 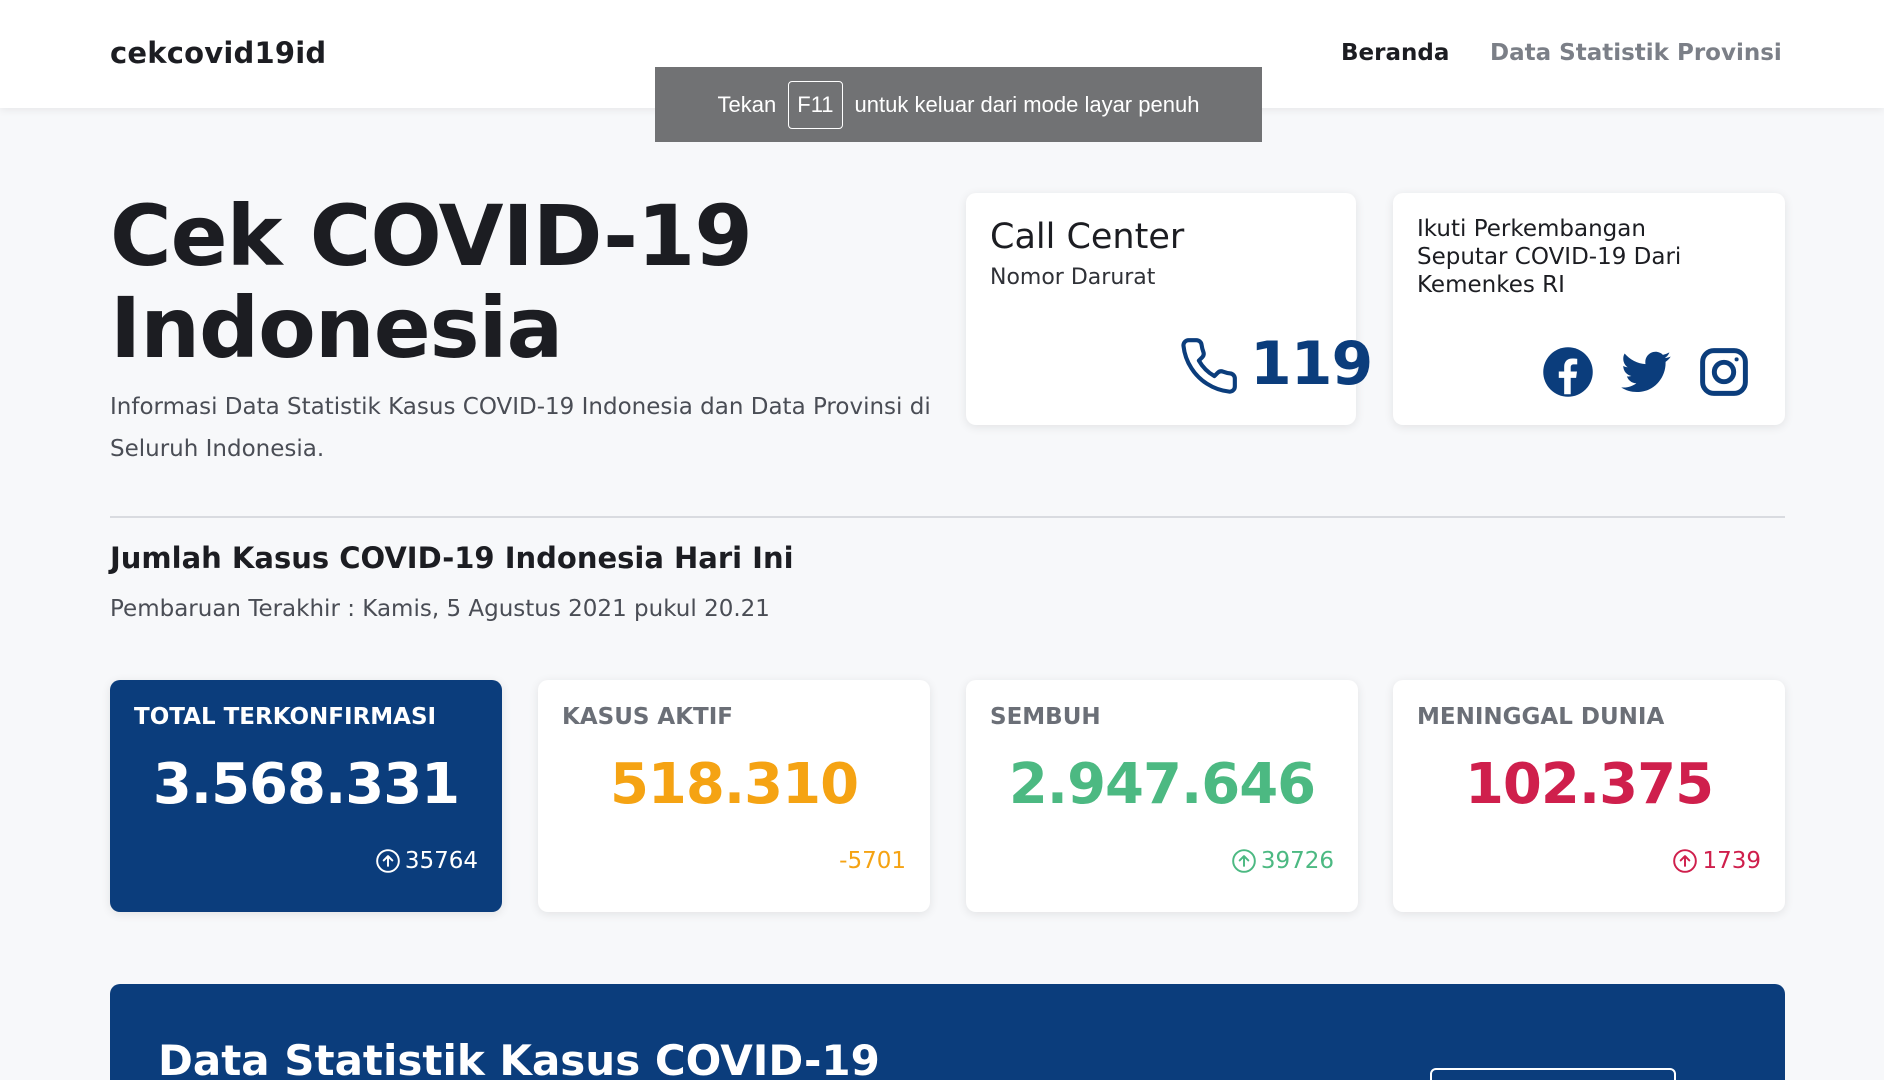 What do you see at coordinates (648, 717) in the screenshot?
I see `stat-label: KASUS AKTIF` at bounding box center [648, 717].